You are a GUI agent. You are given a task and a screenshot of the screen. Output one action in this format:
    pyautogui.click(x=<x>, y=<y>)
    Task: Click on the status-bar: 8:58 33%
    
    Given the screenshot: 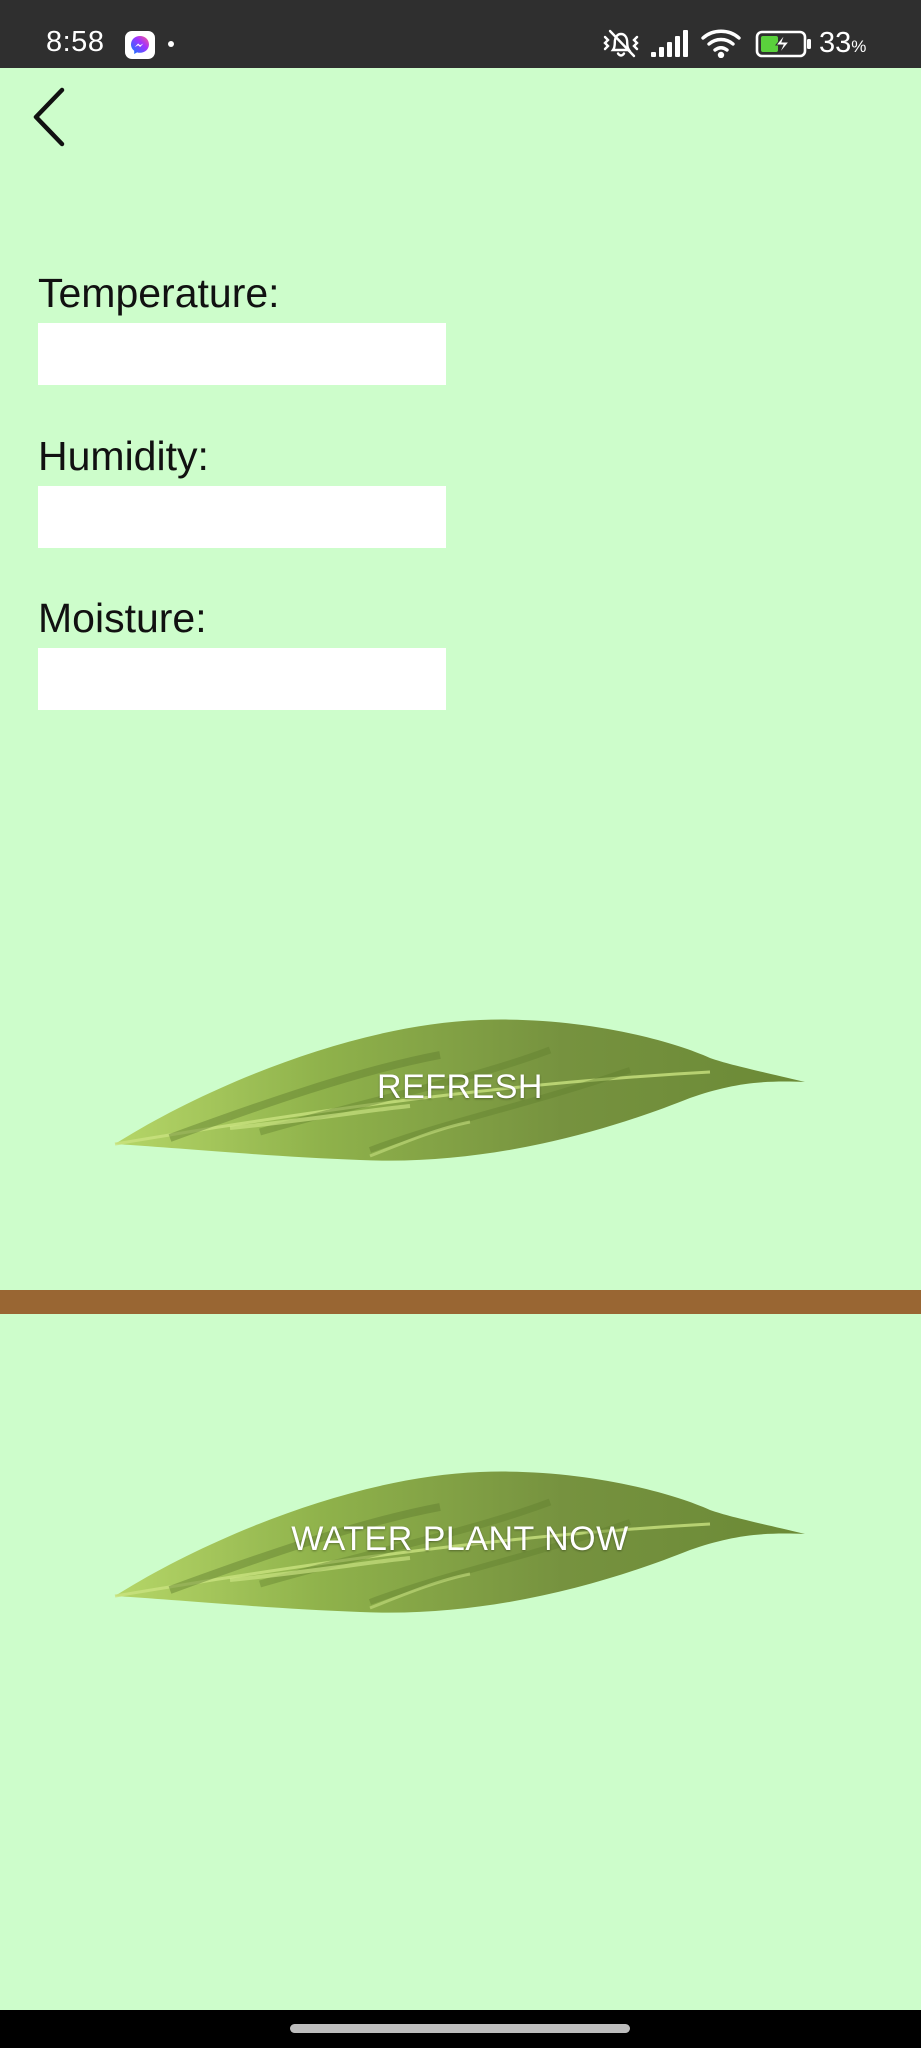 What is the action you would take?
    pyautogui.click(x=460, y=34)
    